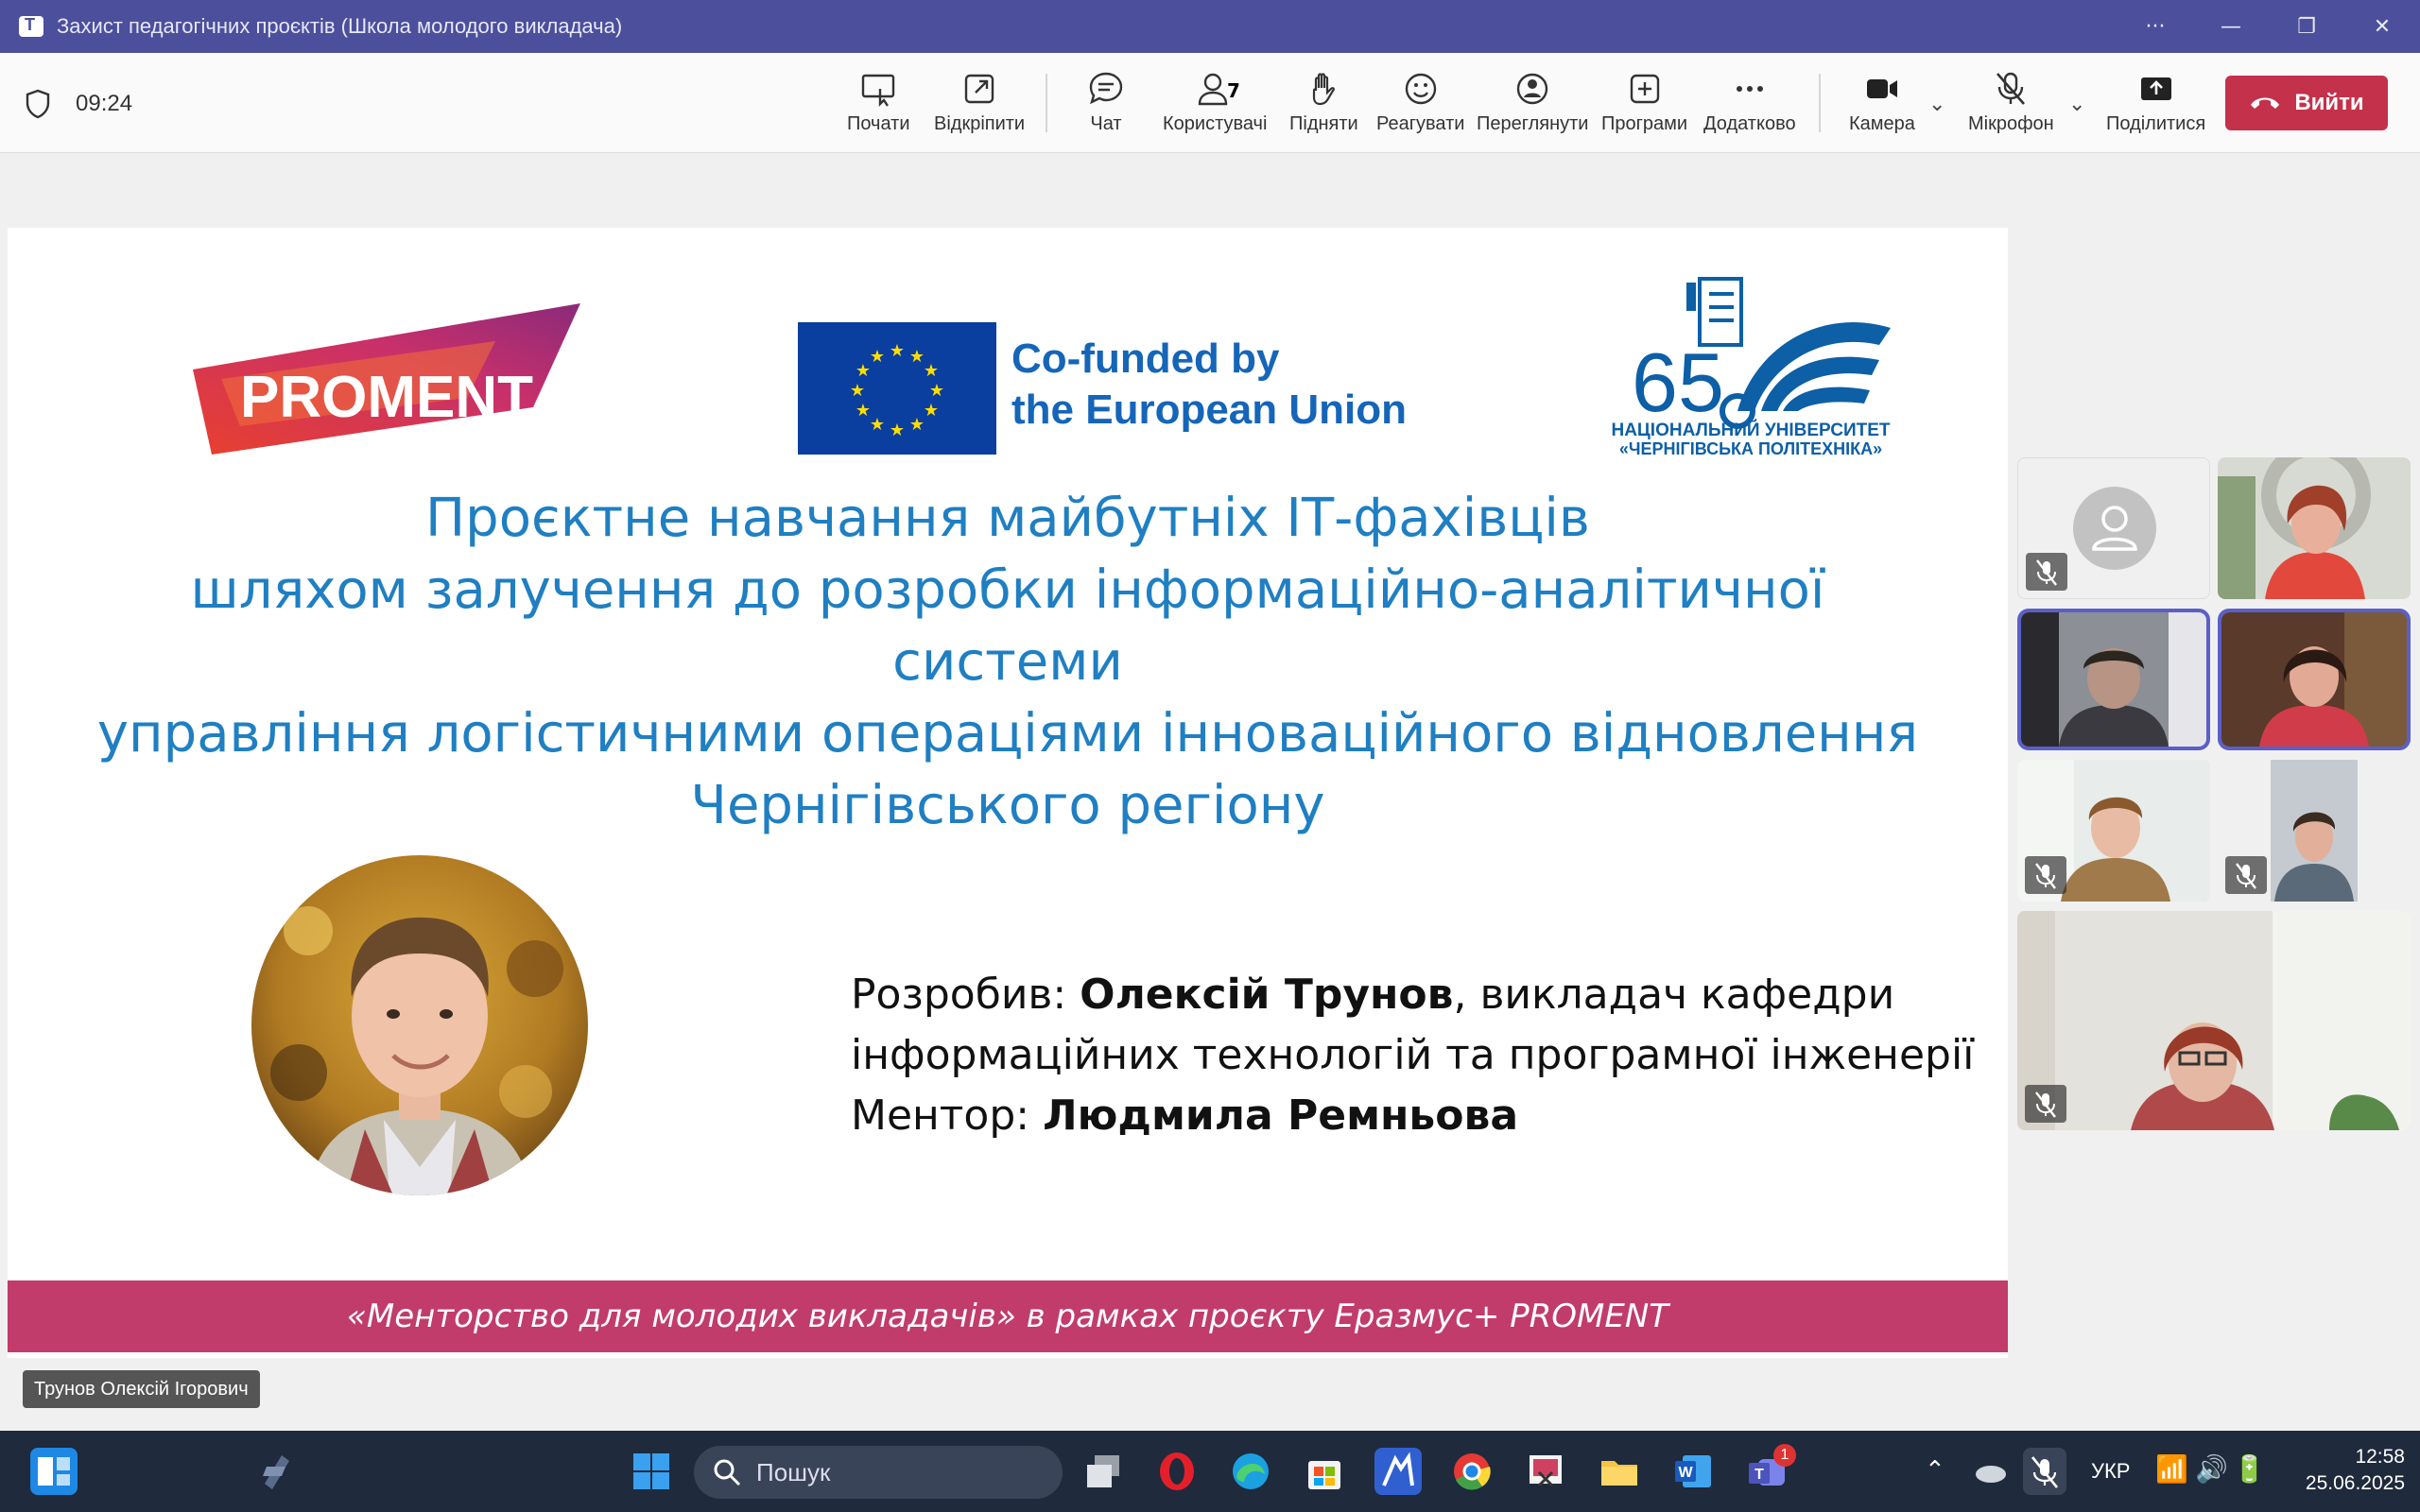  Describe the element at coordinates (1250, 1471) in the screenshot. I see `edge-browser-icon` at that location.